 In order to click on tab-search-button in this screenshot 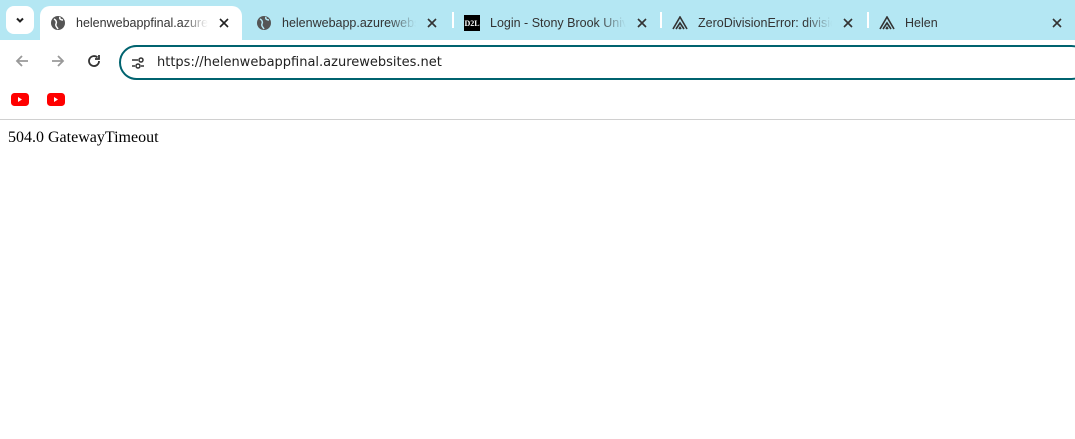, I will do `click(20, 20)`.